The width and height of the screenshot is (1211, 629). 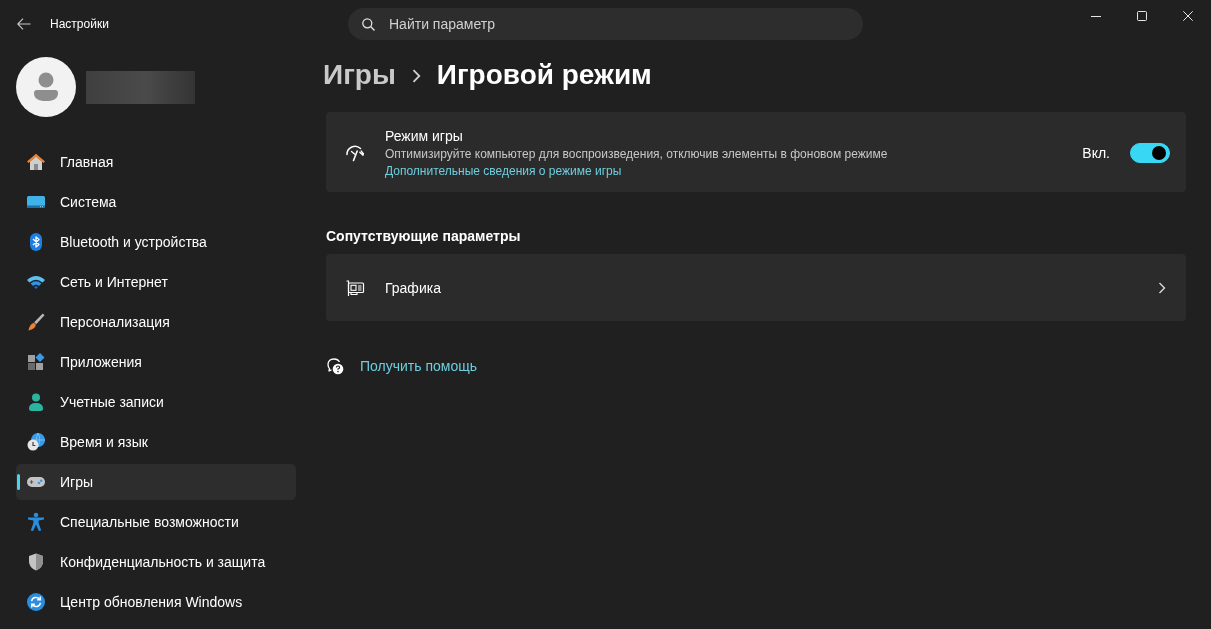 What do you see at coordinates (36, 602) in the screenshot?
I see `sync-icon` at bounding box center [36, 602].